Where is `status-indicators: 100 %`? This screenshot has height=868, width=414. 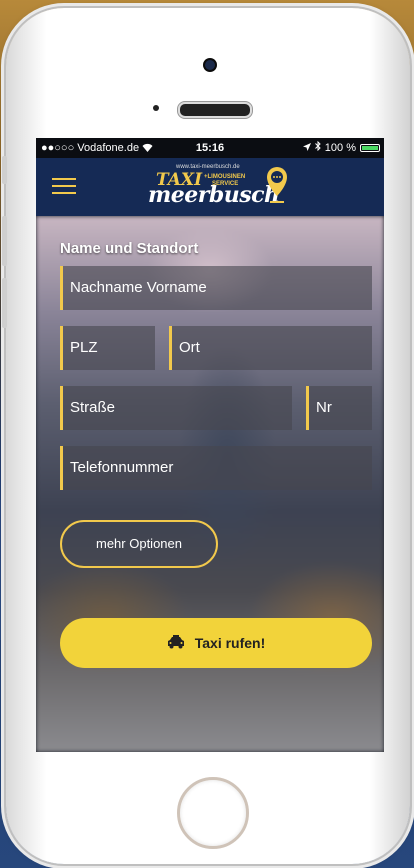
status-indicators: 100 % is located at coordinates (341, 148).